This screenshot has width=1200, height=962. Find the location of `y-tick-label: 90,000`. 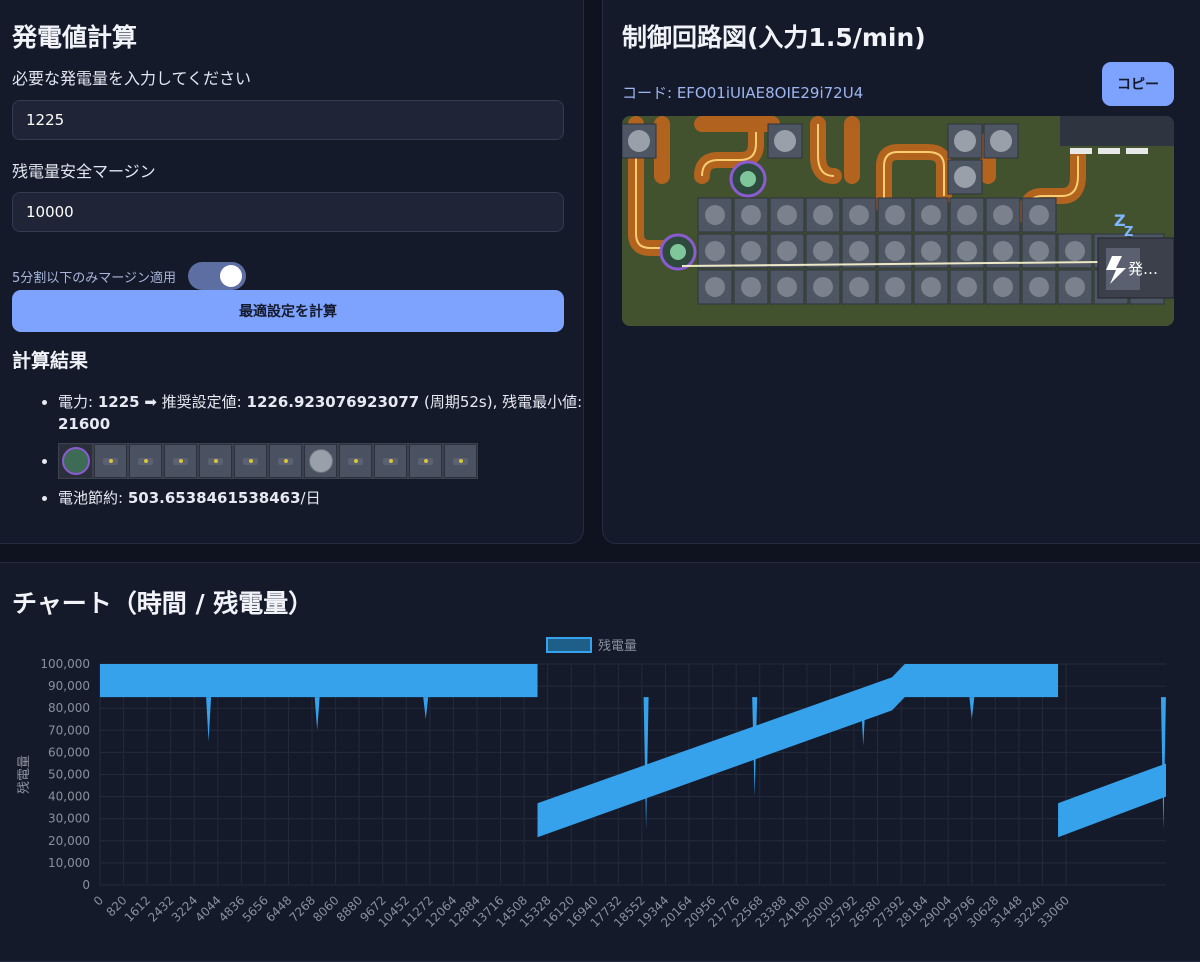

y-tick-label: 90,000 is located at coordinates (69, 686).